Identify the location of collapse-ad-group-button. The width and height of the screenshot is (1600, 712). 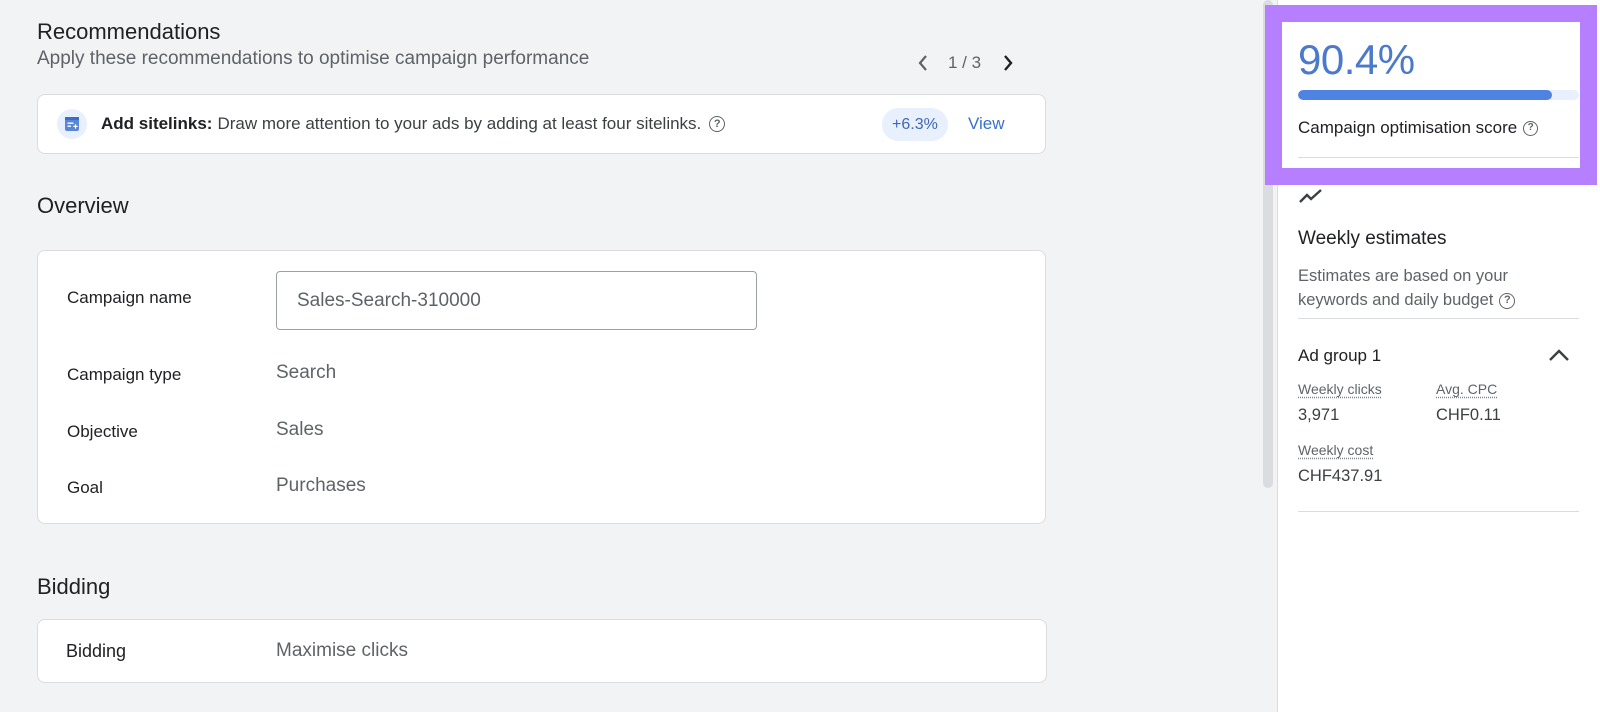
(1559, 355).